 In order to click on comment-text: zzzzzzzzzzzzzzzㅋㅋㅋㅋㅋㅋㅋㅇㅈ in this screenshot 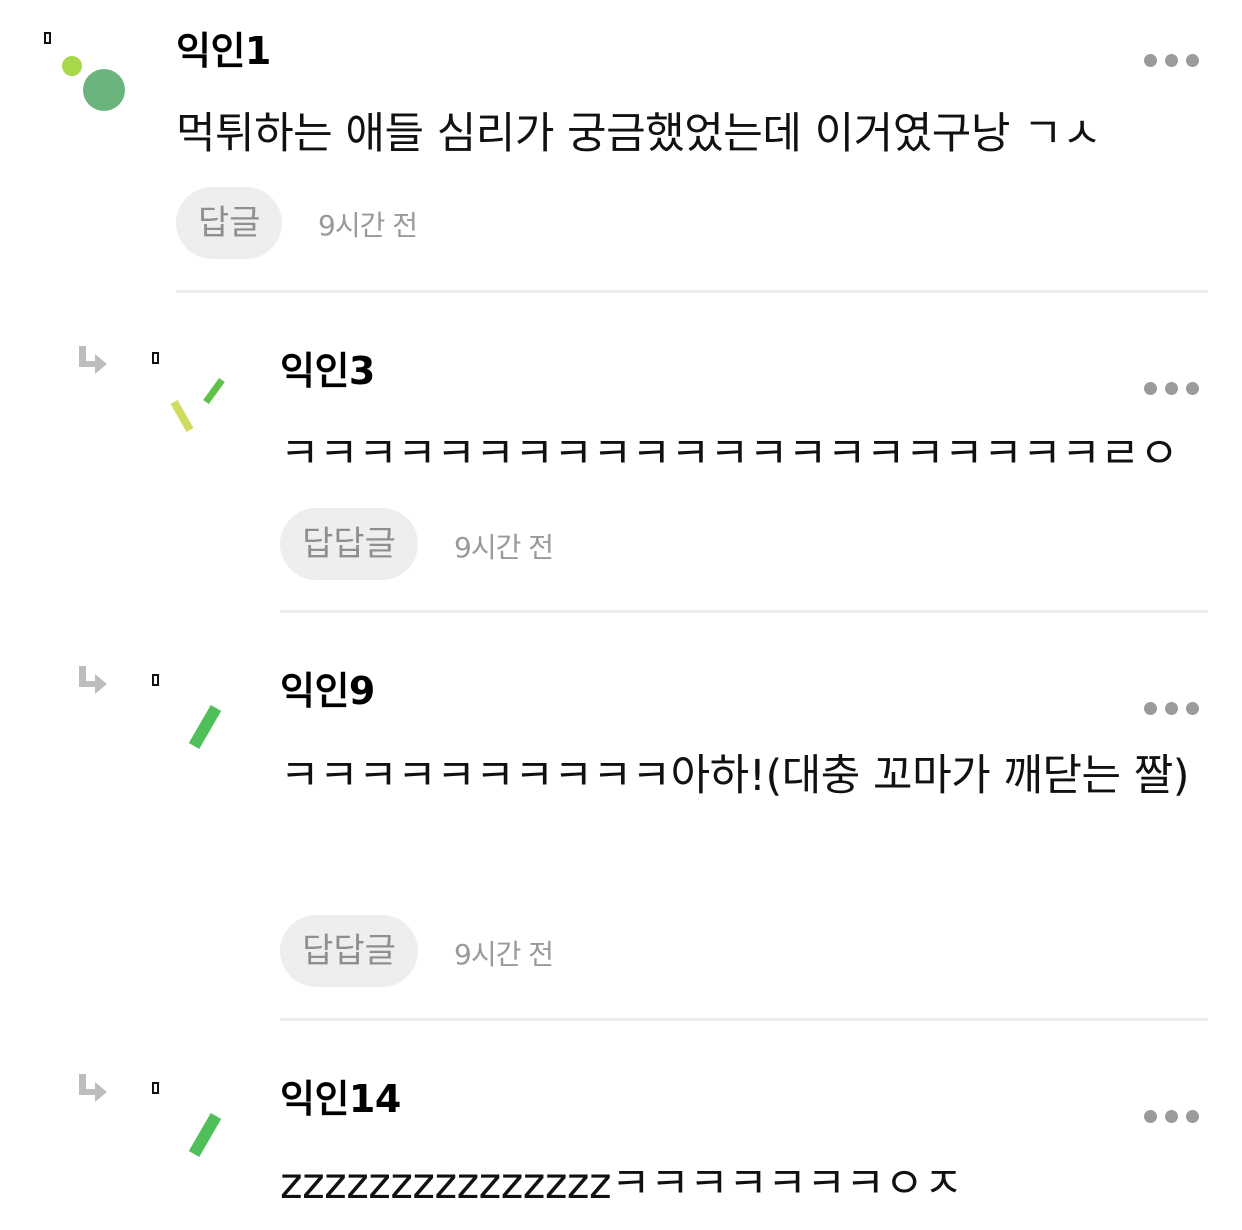, I will do `click(621, 1184)`.